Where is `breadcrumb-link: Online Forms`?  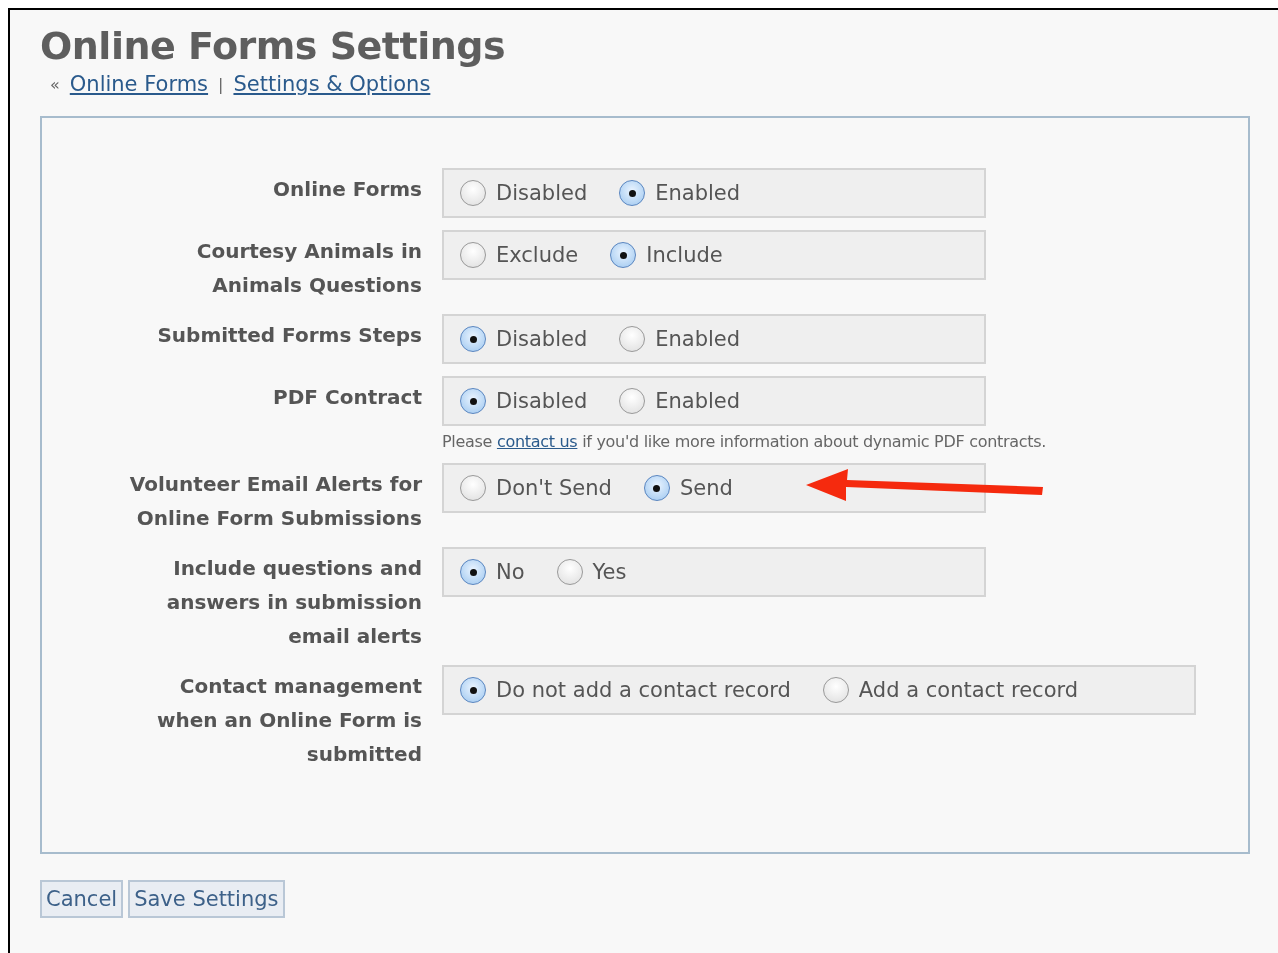
breadcrumb-link: Online Forms is located at coordinates (139, 84).